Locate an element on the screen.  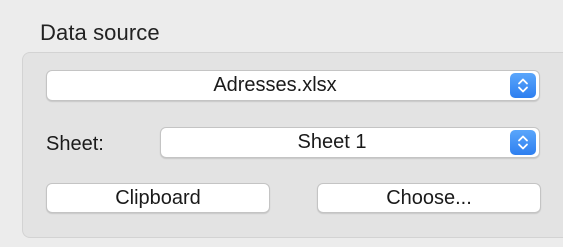
sheet-popup-button: Sheet 1 is located at coordinates (350, 142).